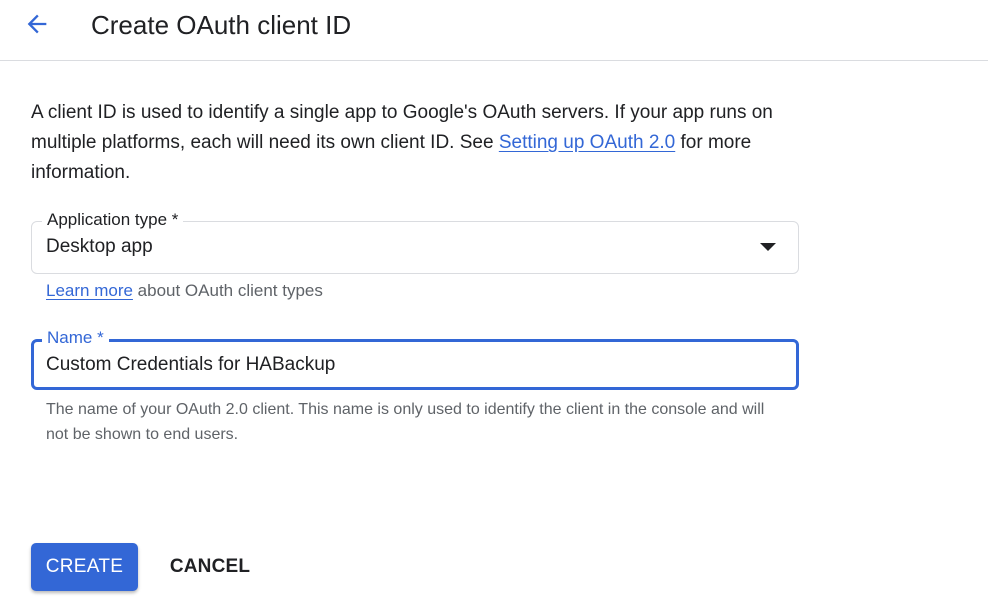  I want to click on dropdown-arrow-icon, so click(768, 247).